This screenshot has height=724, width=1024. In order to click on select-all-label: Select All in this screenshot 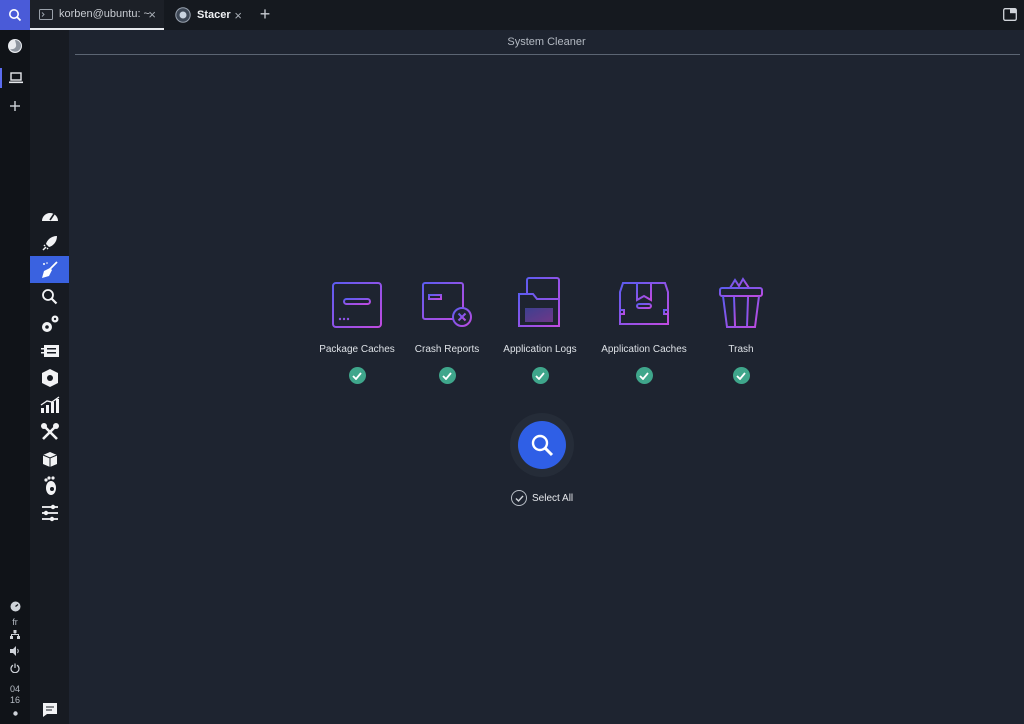, I will do `click(553, 498)`.